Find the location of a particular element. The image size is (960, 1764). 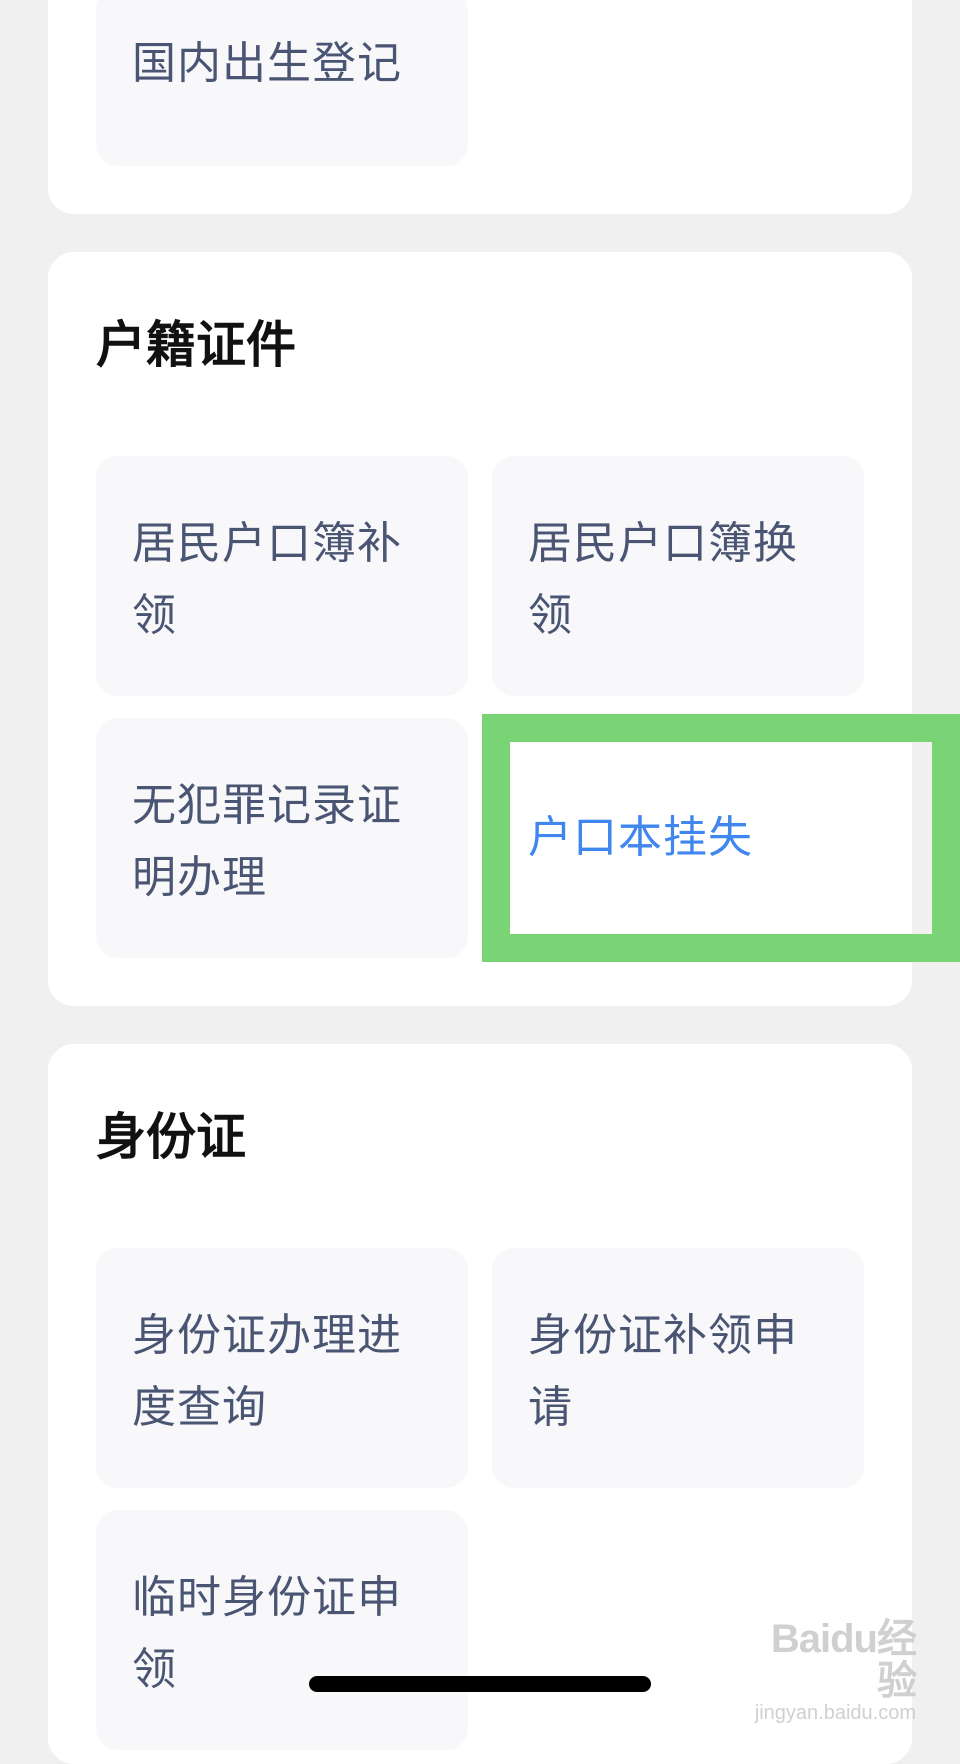

tile-household-register-renewal: 居民户口簿换领 is located at coordinates (678, 576).